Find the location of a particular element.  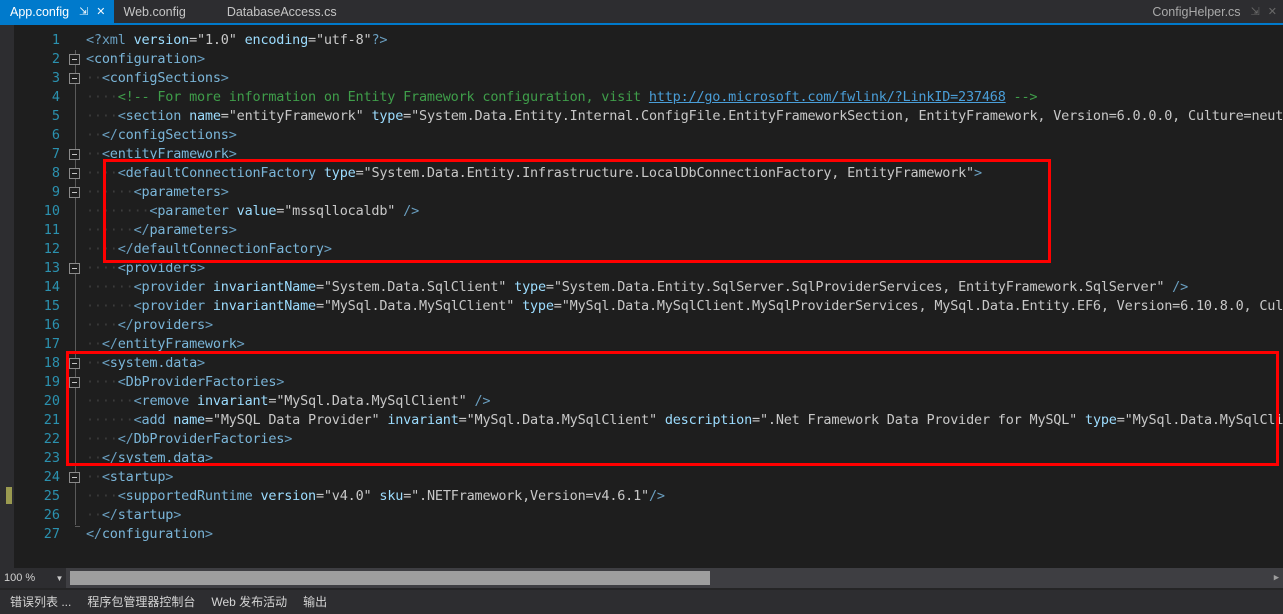

code-token-tg: DbProviderFactories is located at coordinates (201, 382).